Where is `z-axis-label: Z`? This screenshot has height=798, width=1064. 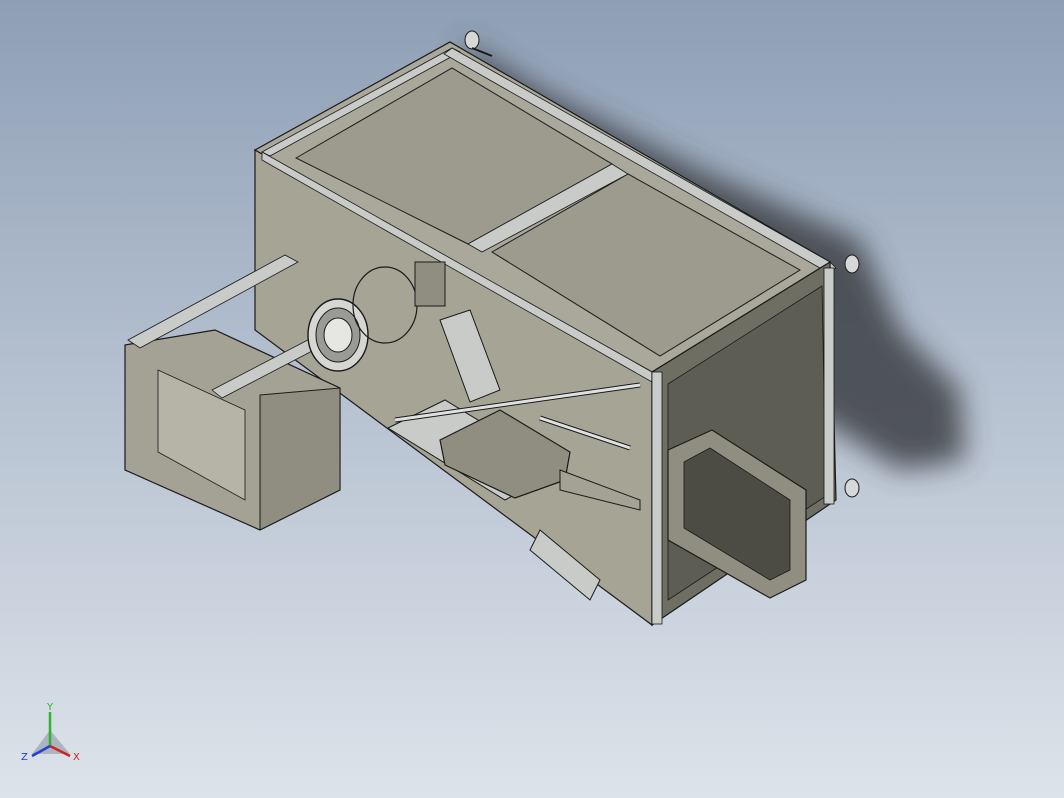 z-axis-label: Z is located at coordinates (24, 757).